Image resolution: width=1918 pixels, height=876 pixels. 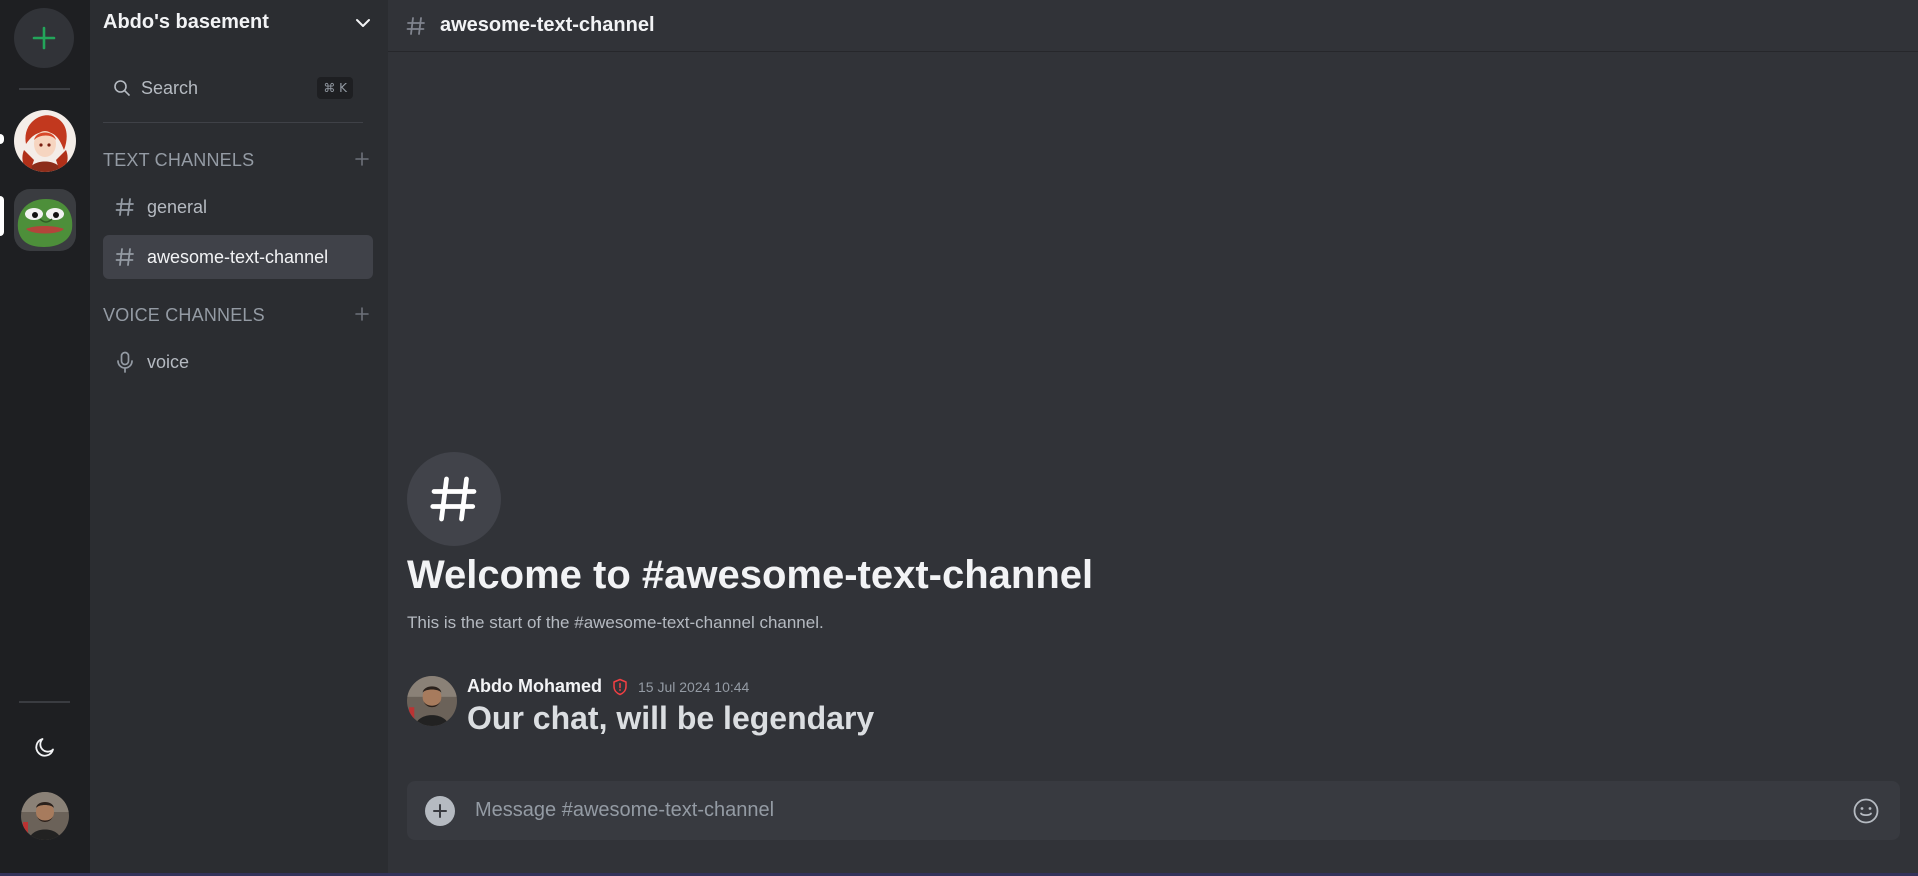 I want to click on server-pepe, so click(x=45, y=220).